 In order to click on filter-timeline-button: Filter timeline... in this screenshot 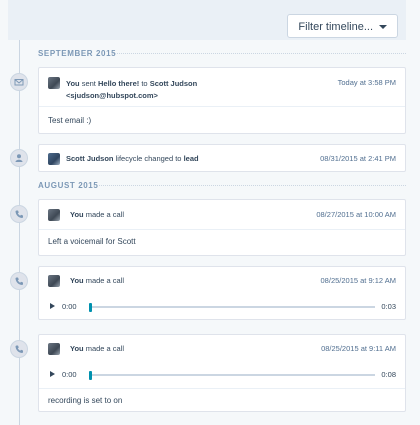, I will do `click(342, 26)`.